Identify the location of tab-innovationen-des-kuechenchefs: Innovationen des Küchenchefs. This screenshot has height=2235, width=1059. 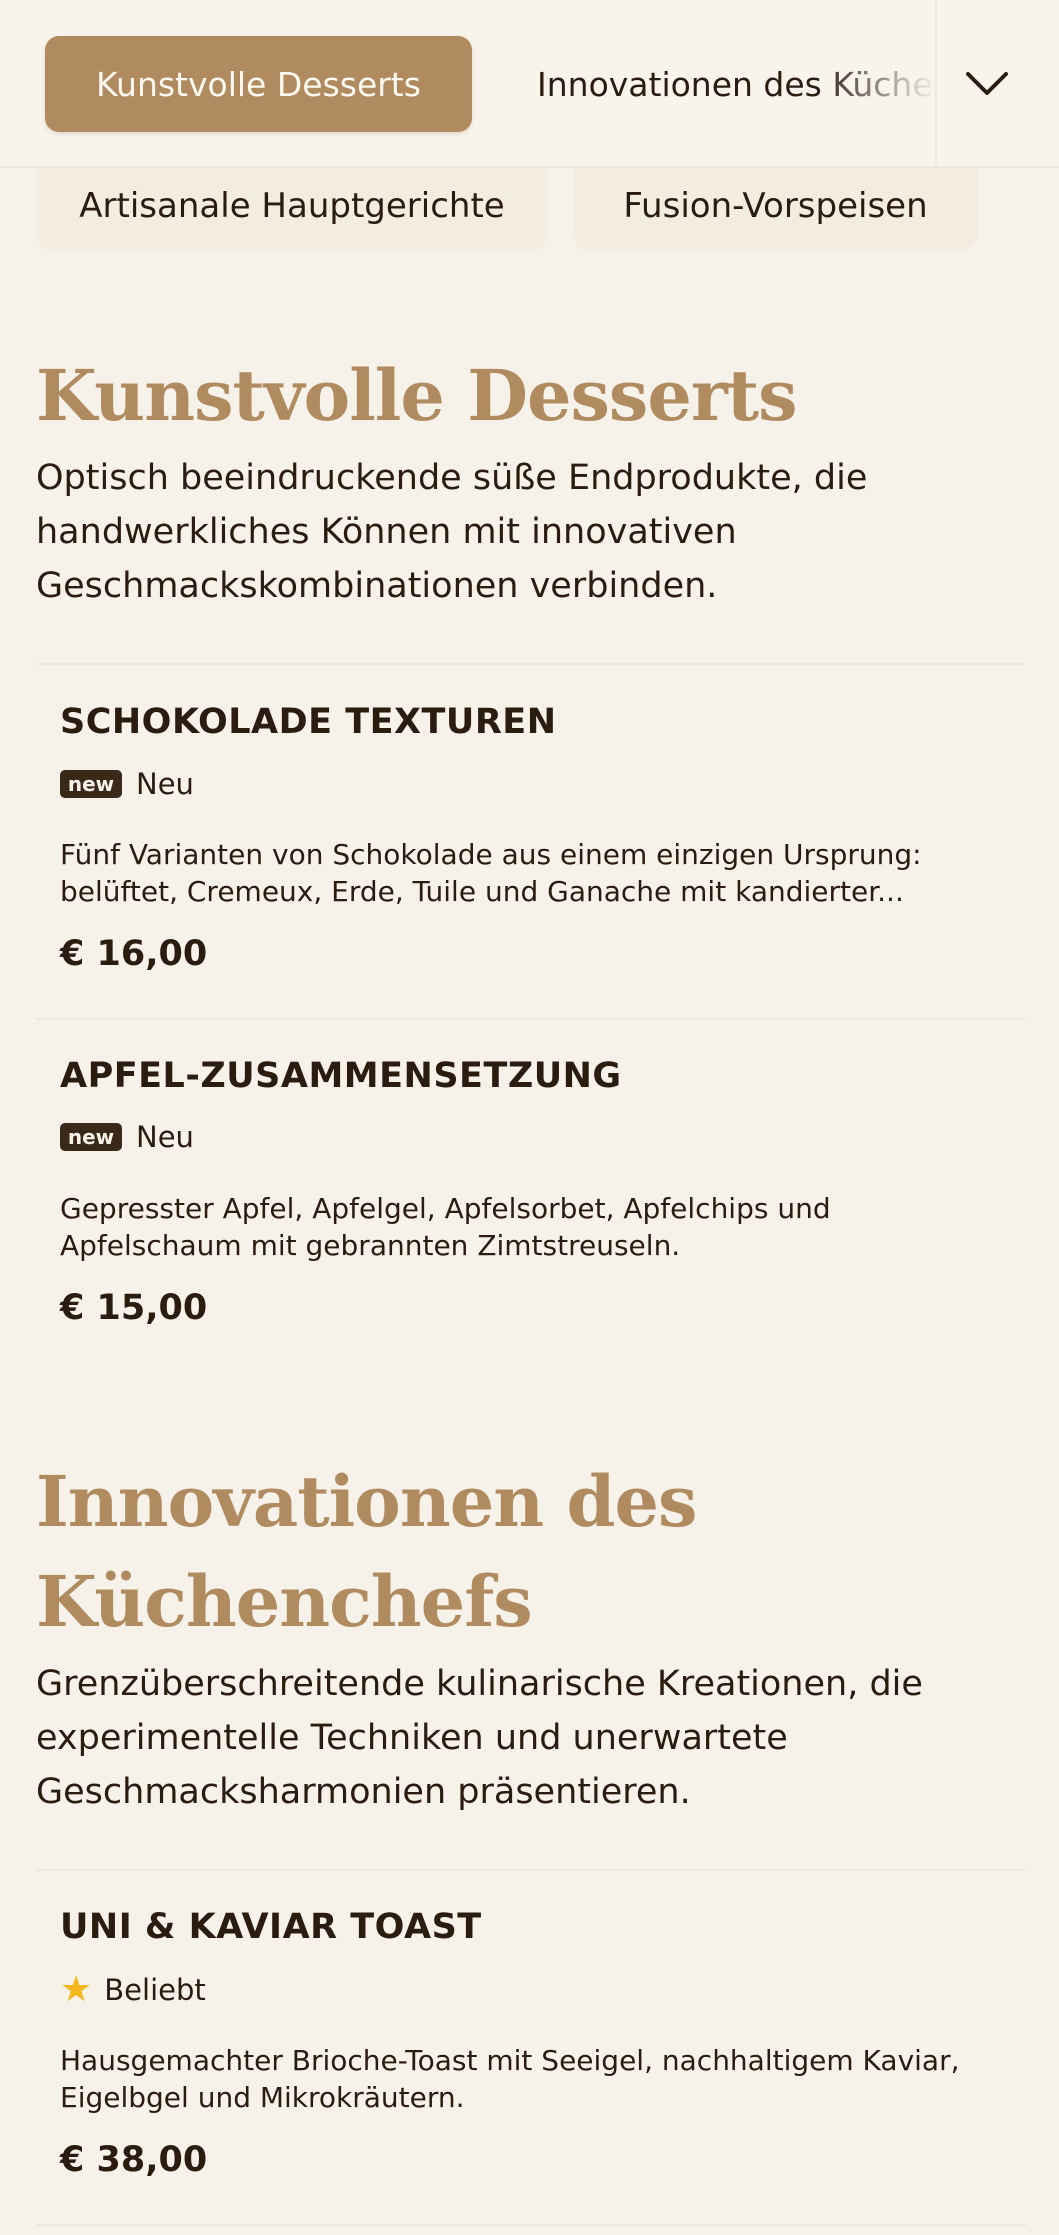
(737, 84).